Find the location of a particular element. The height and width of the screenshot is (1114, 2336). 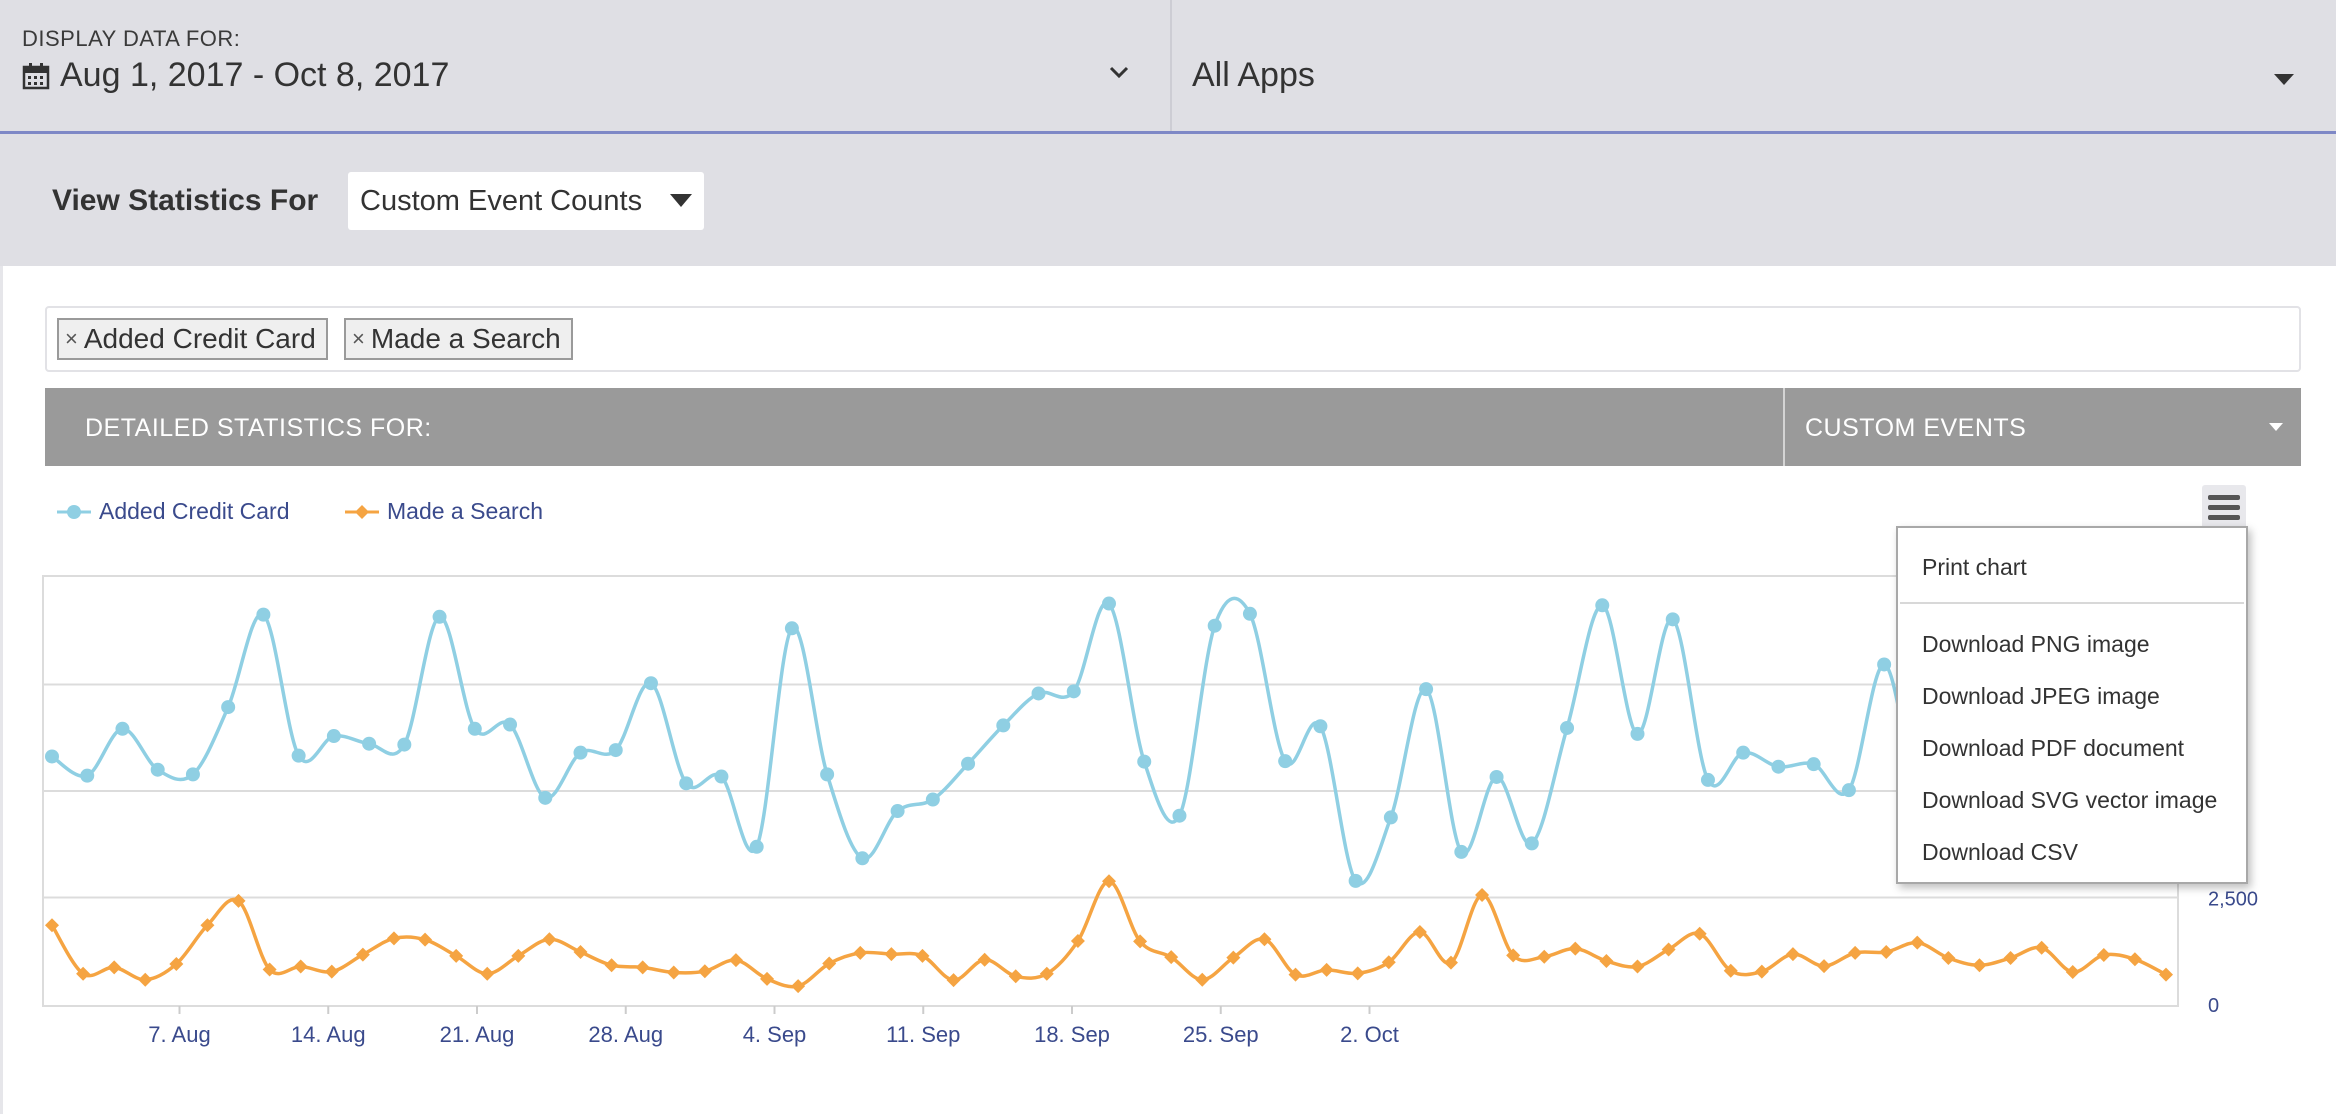

x-tick-label: 21. Aug is located at coordinates (477, 1034).